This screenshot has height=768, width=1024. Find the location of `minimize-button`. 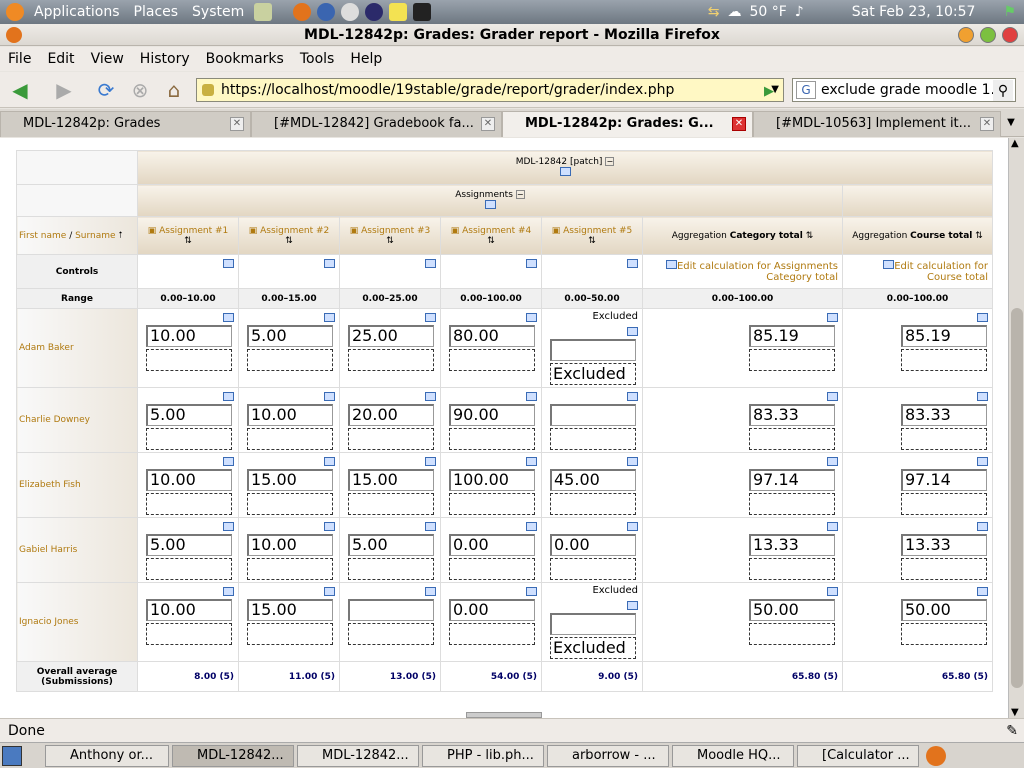

minimize-button is located at coordinates (966, 35).